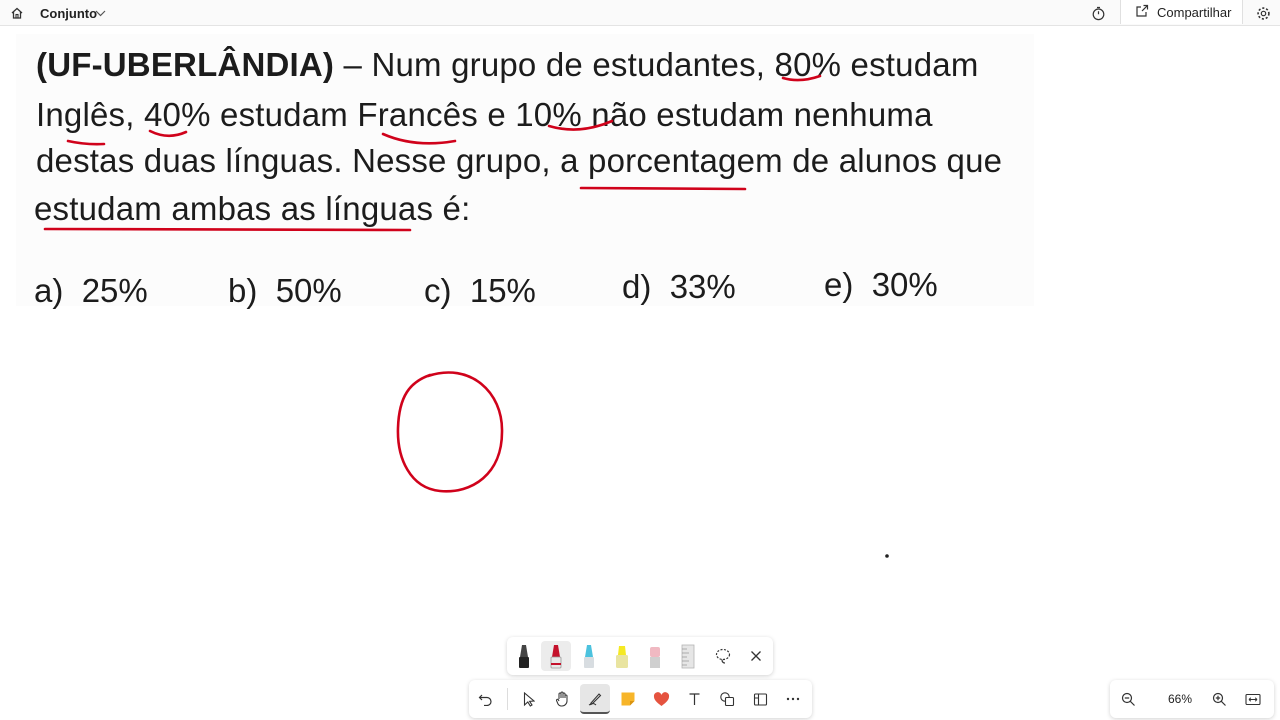 This screenshot has height=720, width=1280. I want to click on share-icon, so click(1142, 12).